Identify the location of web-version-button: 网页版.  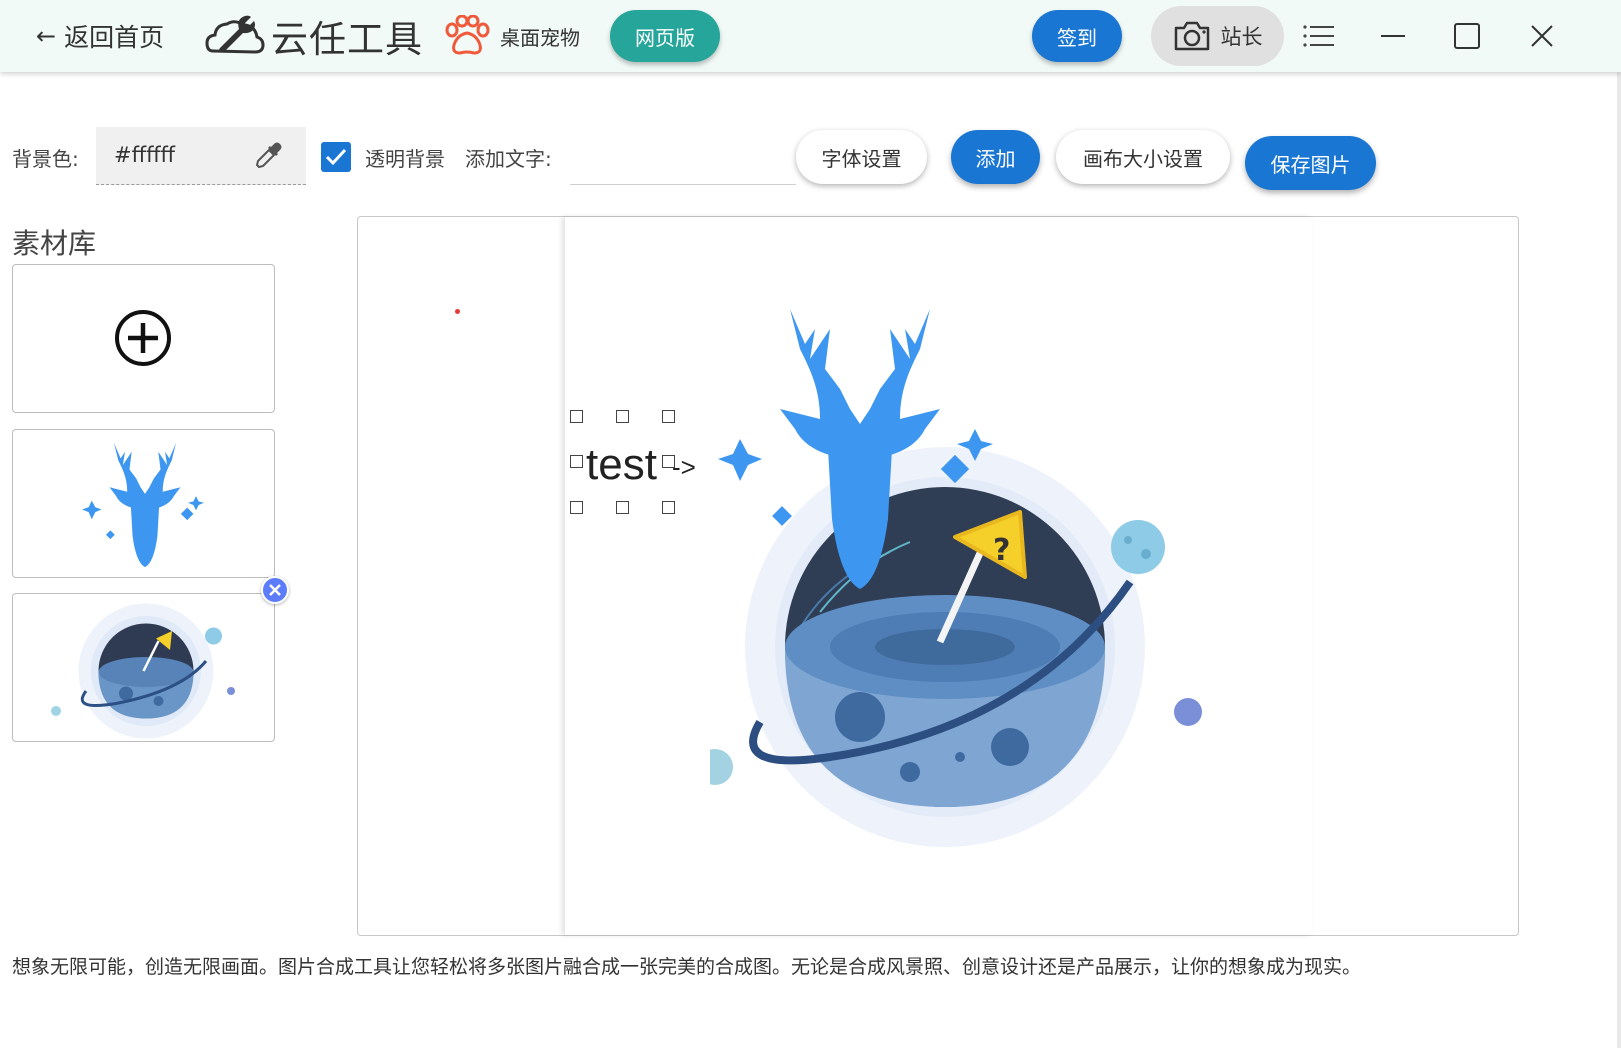
(665, 36).